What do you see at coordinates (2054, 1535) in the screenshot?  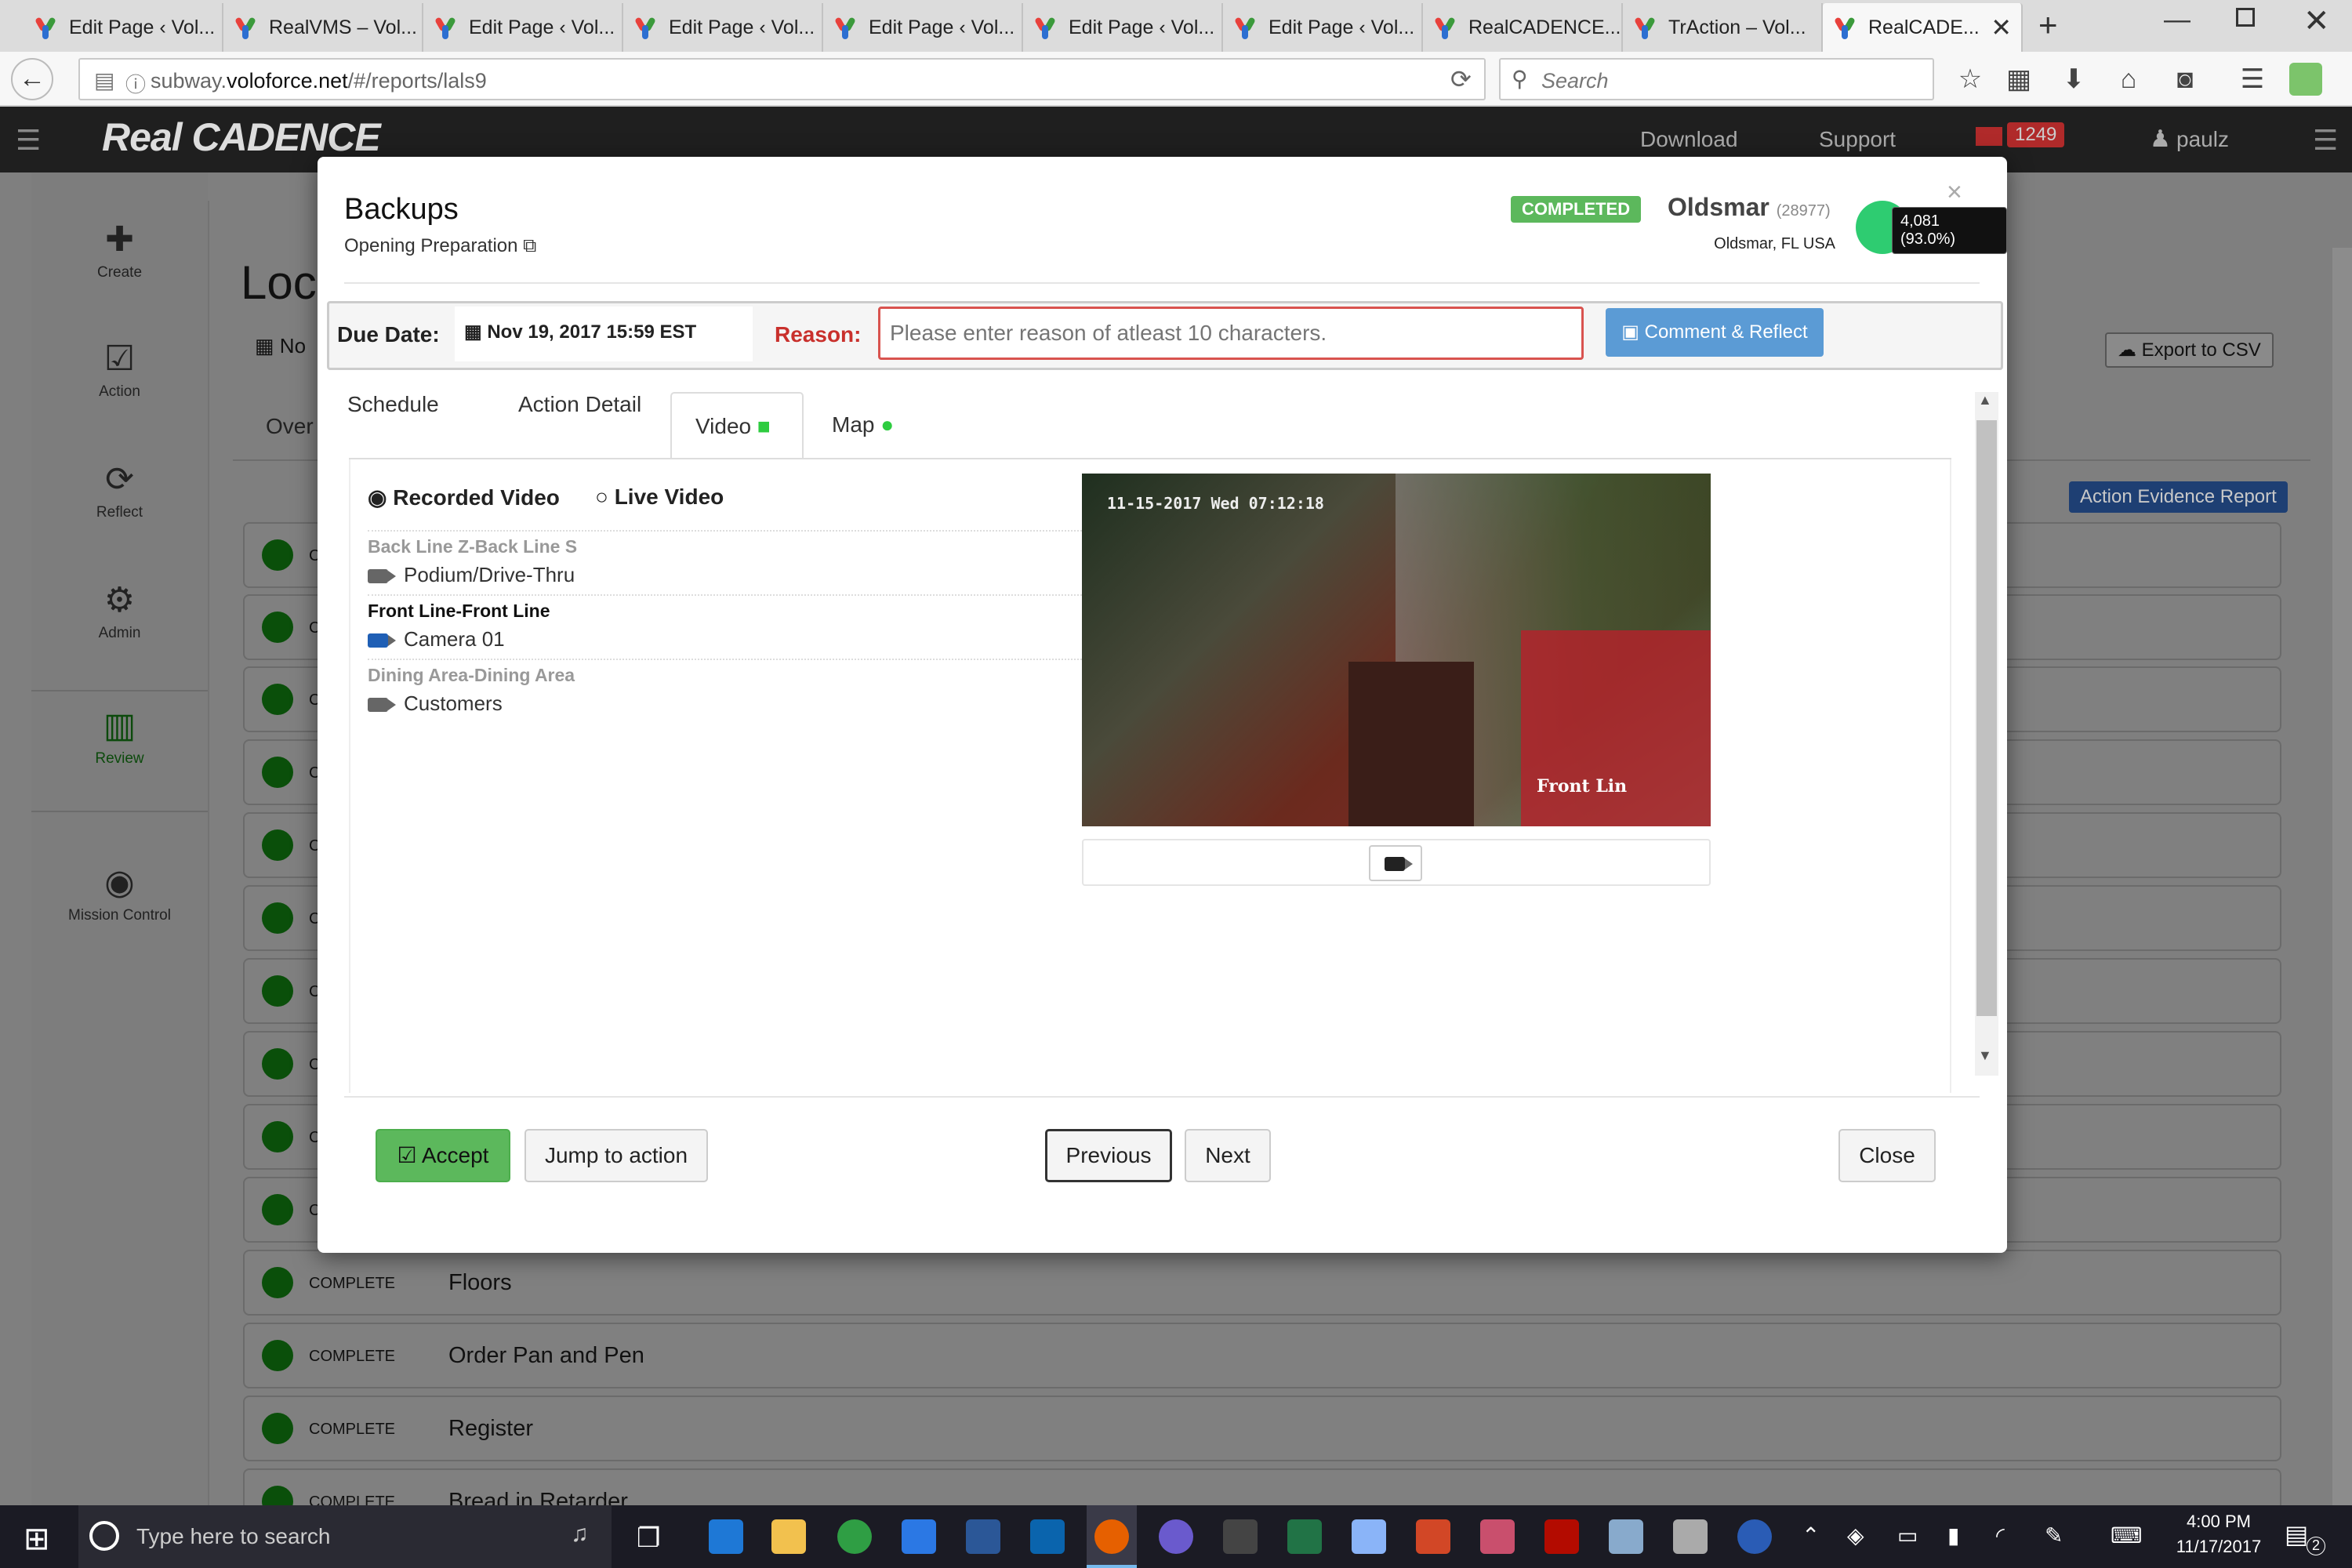 I see `pen-icon: ✎` at bounding box center [2054, 1535].